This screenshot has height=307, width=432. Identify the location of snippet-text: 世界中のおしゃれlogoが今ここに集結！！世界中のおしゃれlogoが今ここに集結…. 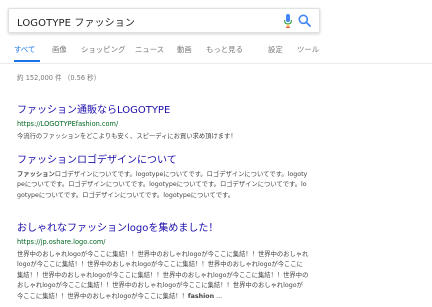
(163, 275).